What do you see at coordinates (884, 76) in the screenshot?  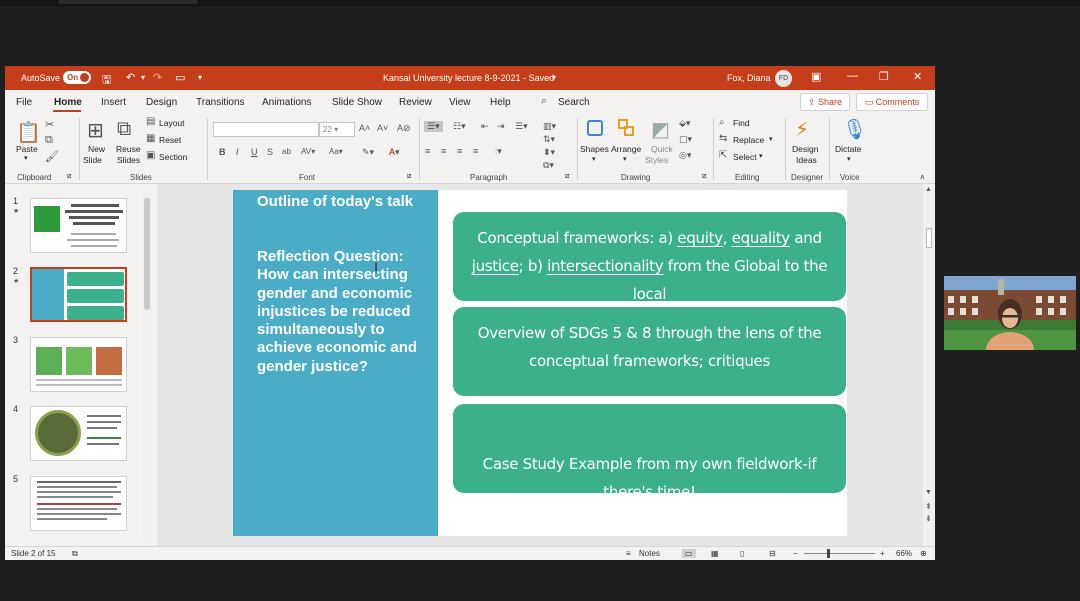 I see `restore-icon: ❐` at bounding box center [884, 76].